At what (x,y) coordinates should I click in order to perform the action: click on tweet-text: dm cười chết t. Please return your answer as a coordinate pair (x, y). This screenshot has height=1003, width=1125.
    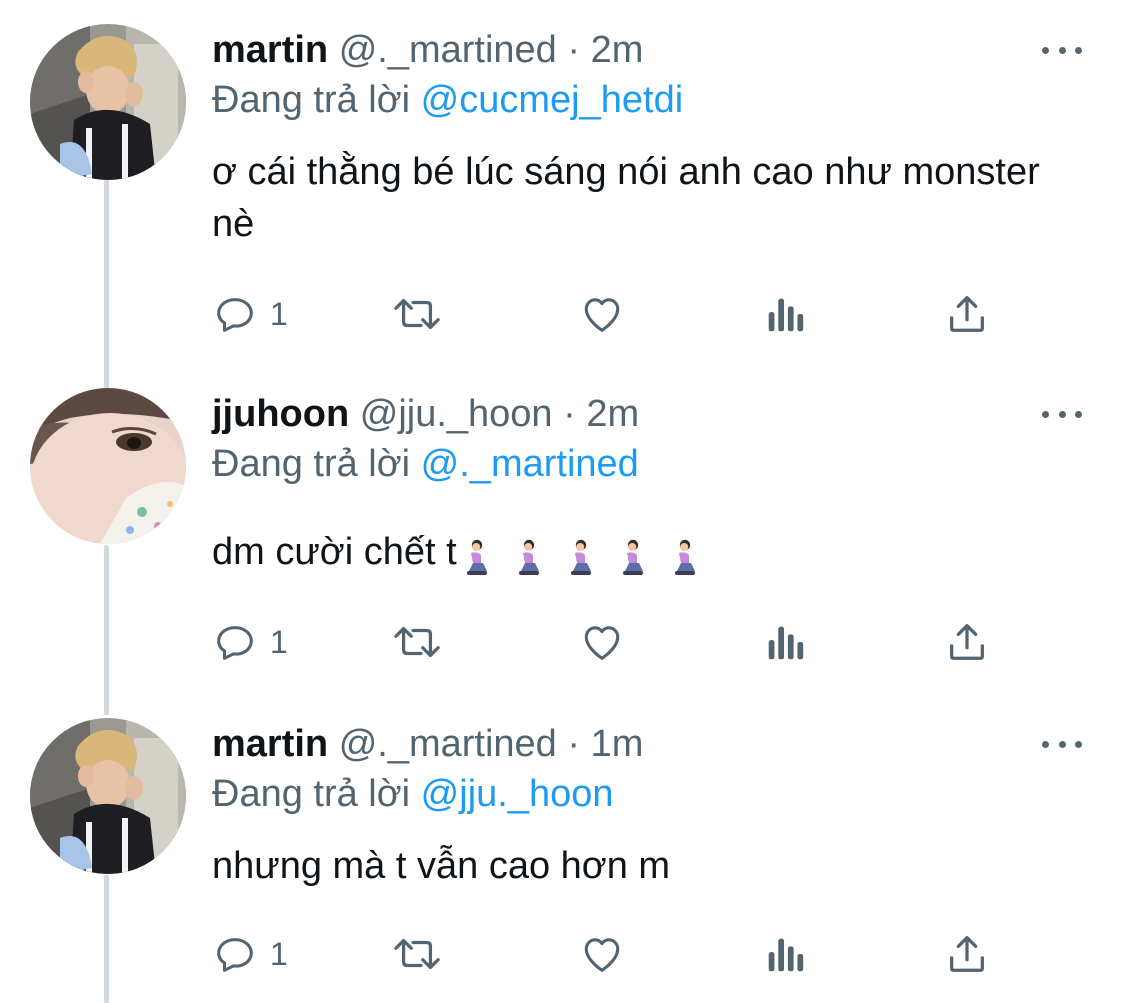
    Looking at the image, I should click on (632, 554).